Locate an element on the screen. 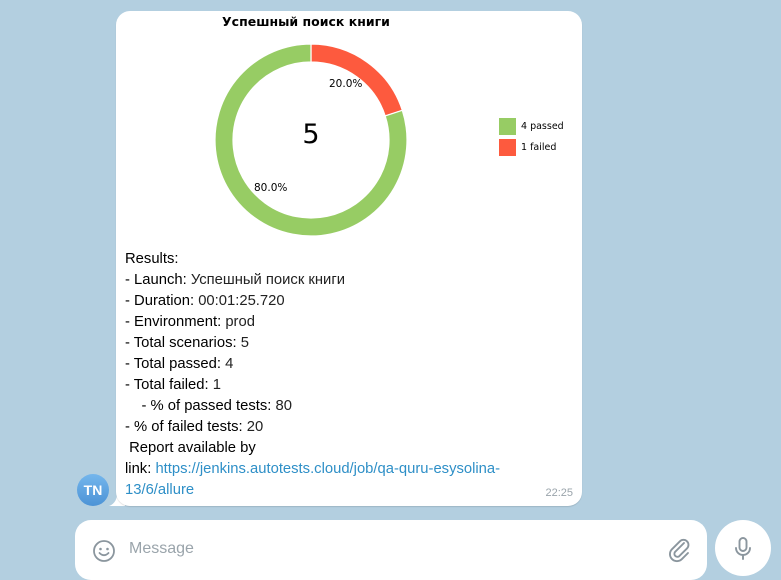  environment-line: - Environment: prod is located at coordinates (340, 322).